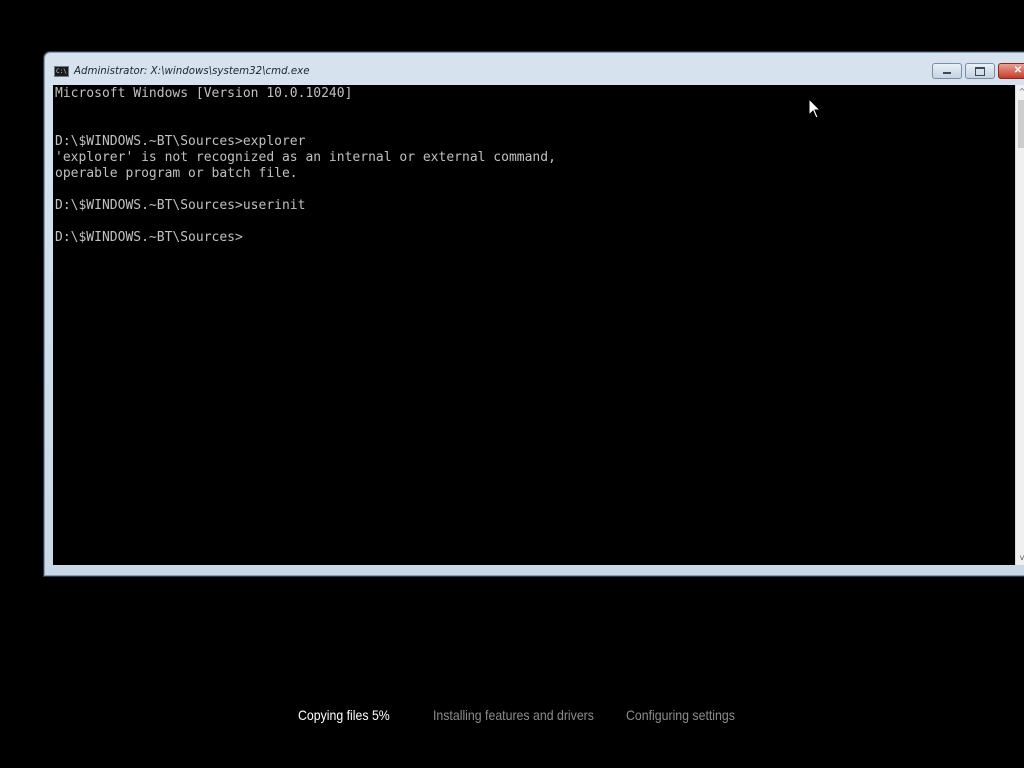  What do you see at coordinates (1019, 325) in the screenshot?
I see `vertical-scrollbar: ^ v` at bounding box center [1019, 325].